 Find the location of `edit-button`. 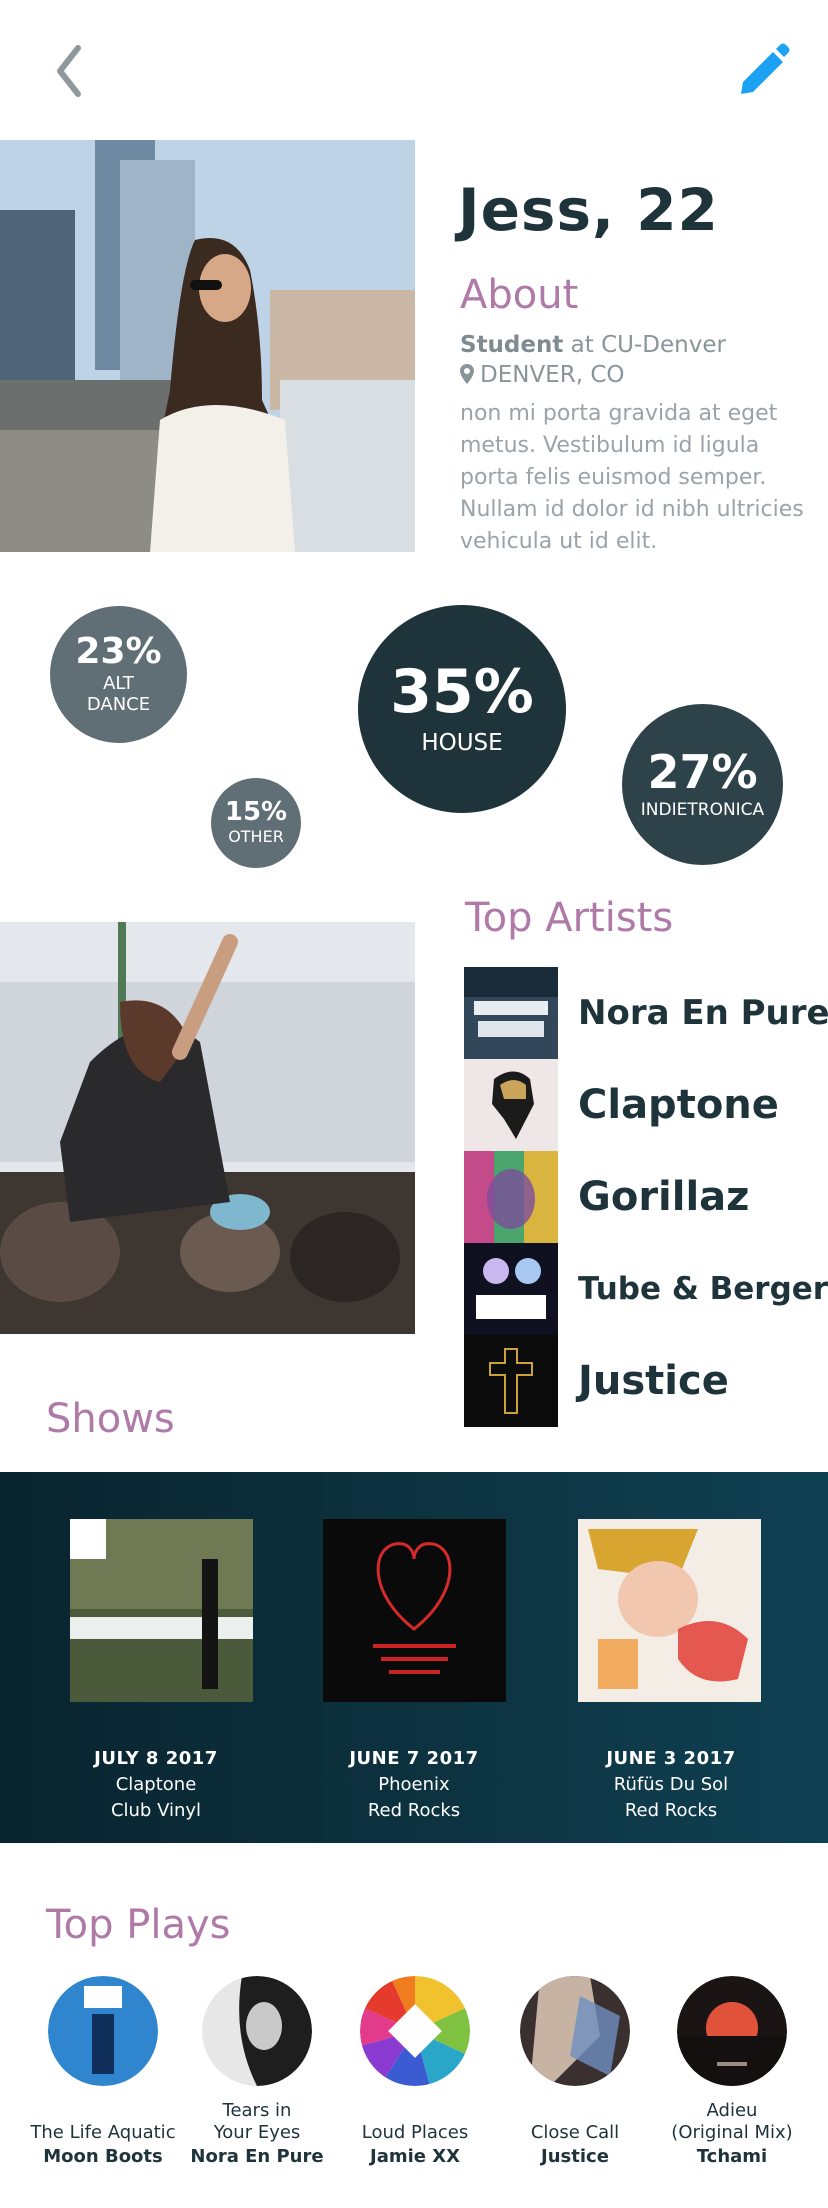

edit-button is located at coordinates (763, 69).